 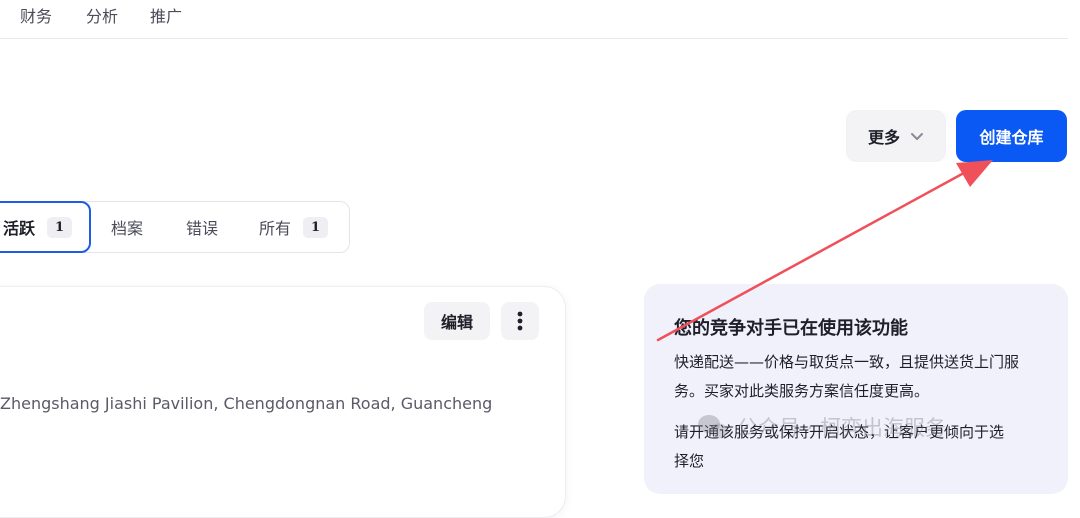 What do you see at coordinates (457, 321) in the screenshot?
I see `edit-button: 编辑` at bounding box center [457, 321].